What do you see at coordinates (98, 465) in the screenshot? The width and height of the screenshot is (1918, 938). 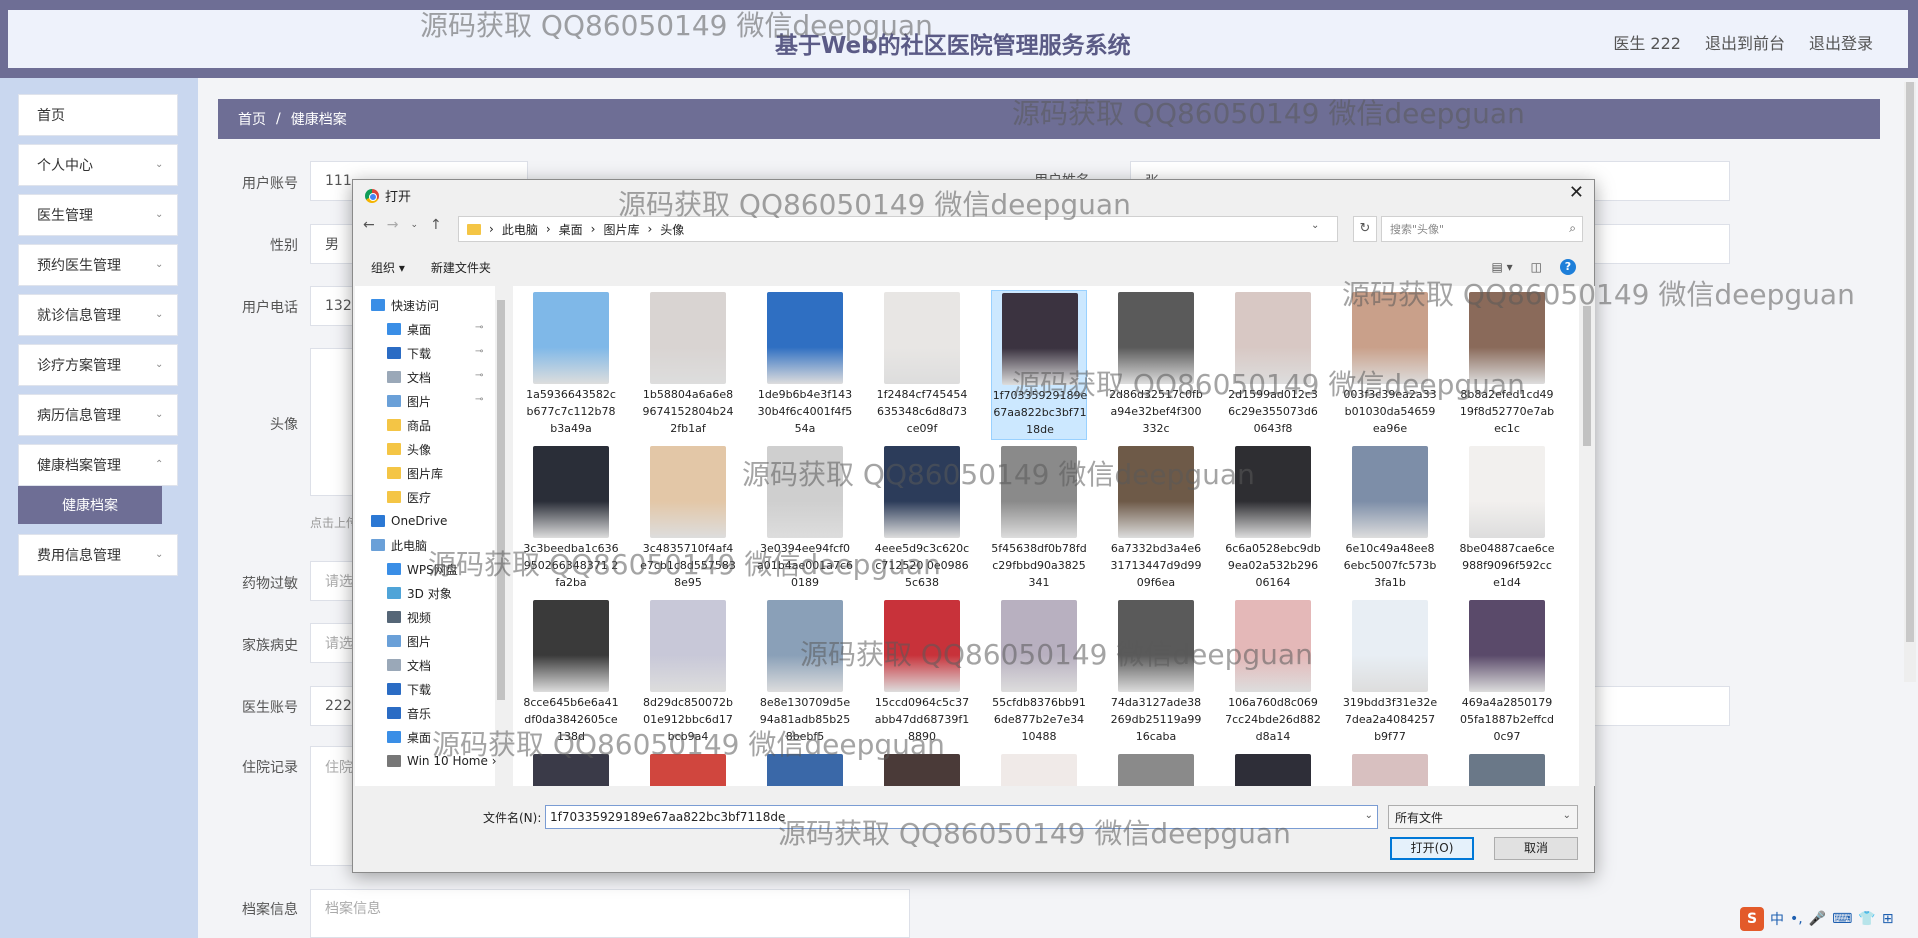 I see `sidebar-item-health: 健康档案管理 ⌃` at bounding box center [98, 465].